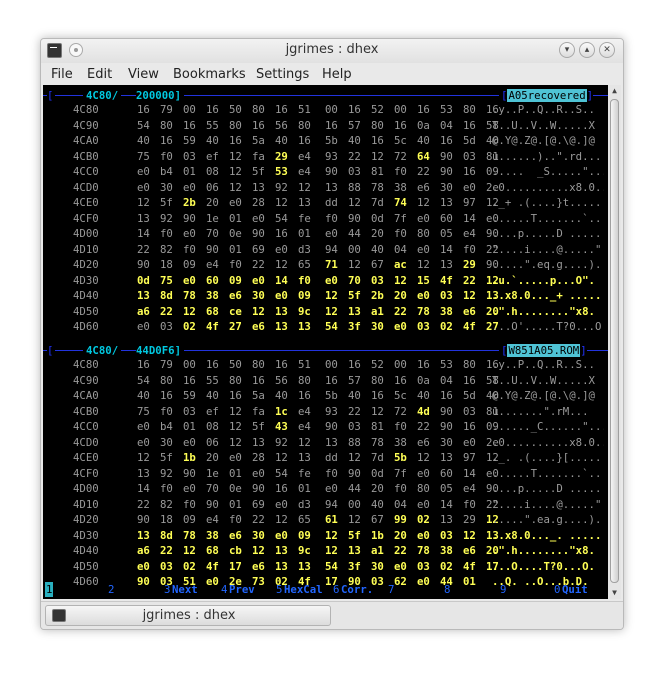  Describe the element at coordinates (377, 474) in the screenshot. I see `hex-byte: 0d` at that location.